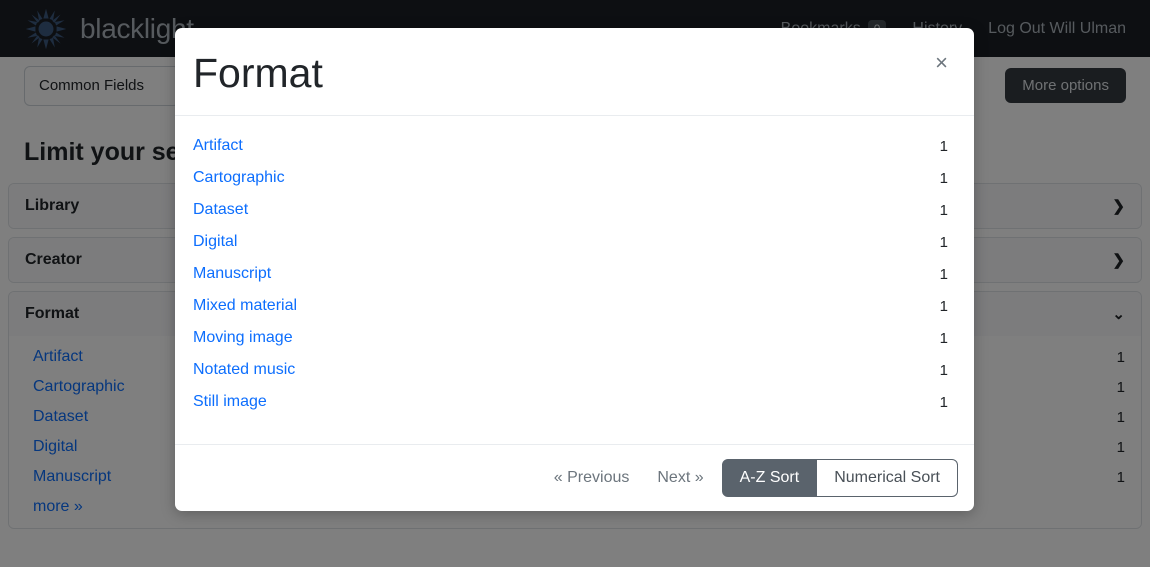  Describe the element at coordinates (215, 242) in the screenshot. I see `modal-facet-link: Digital` at that location.